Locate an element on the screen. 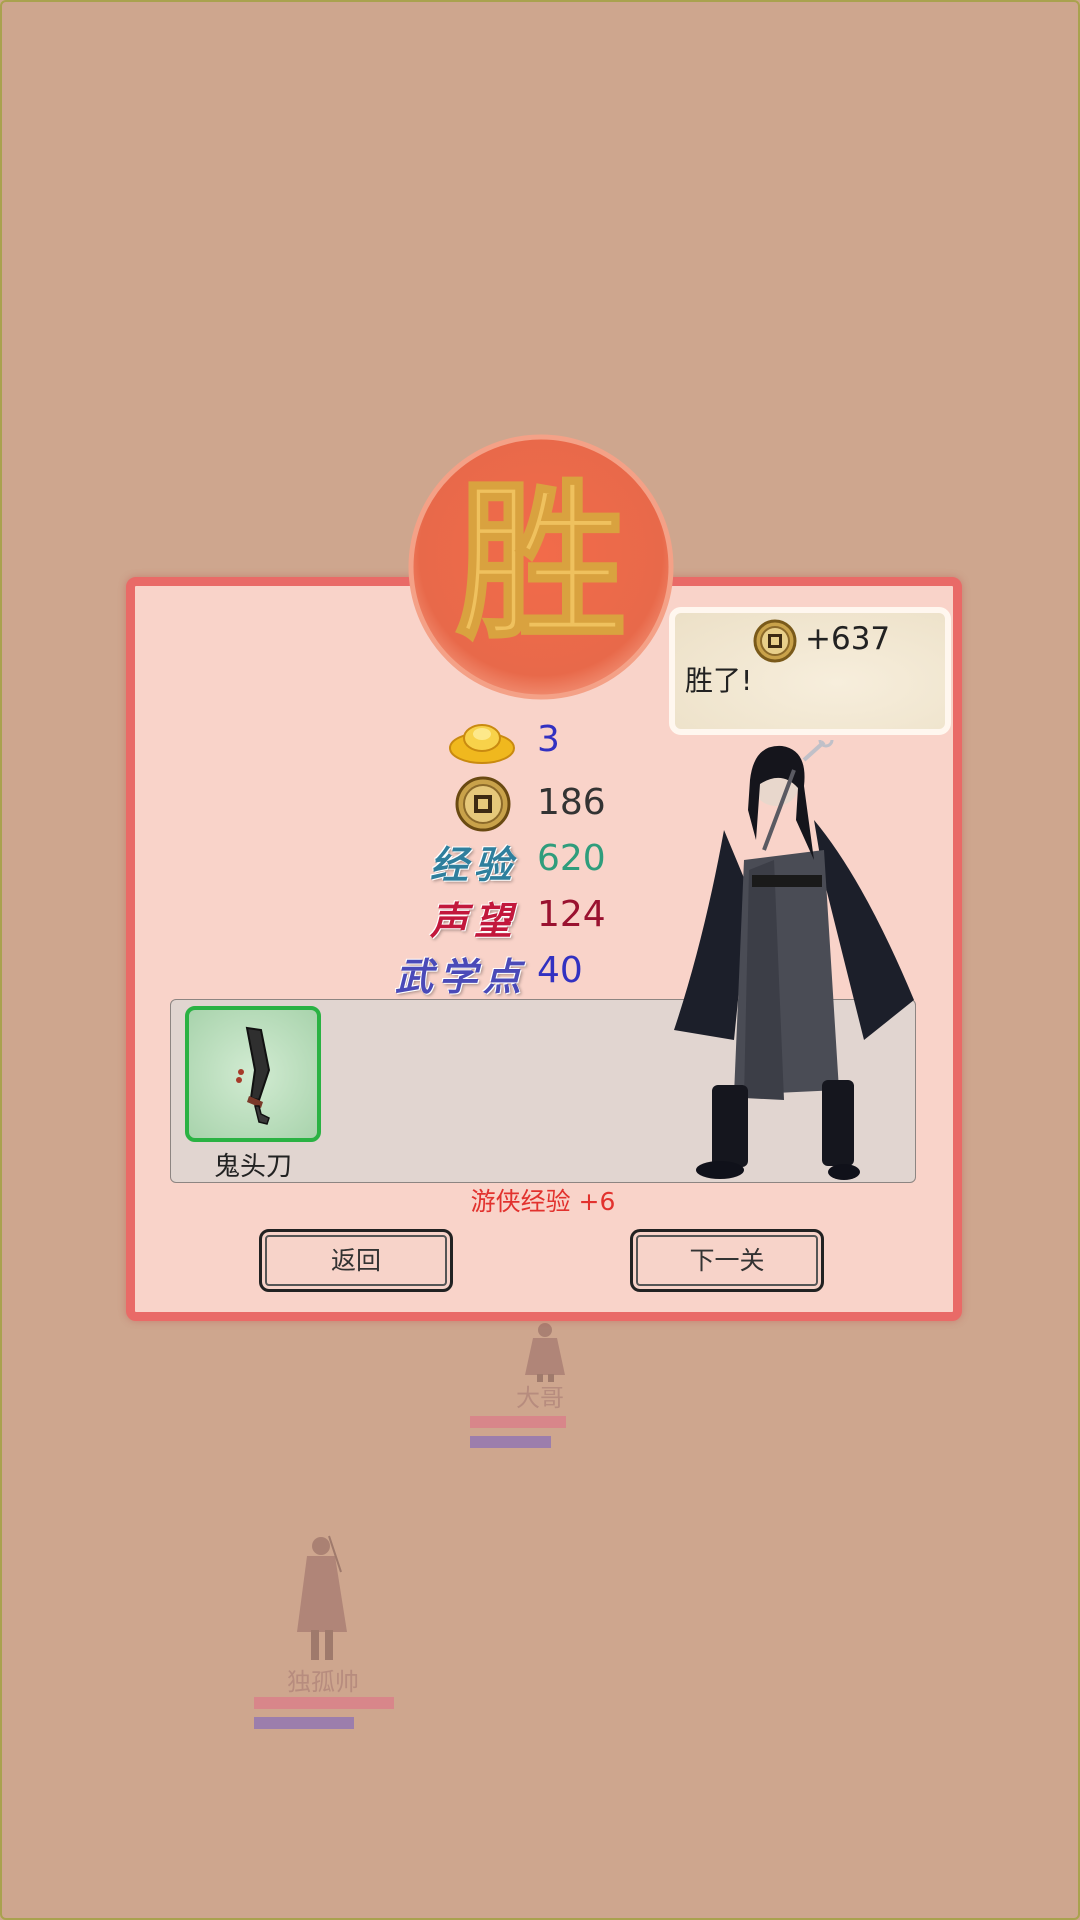  loot-item-slot is located at coordinates (253, 1074).